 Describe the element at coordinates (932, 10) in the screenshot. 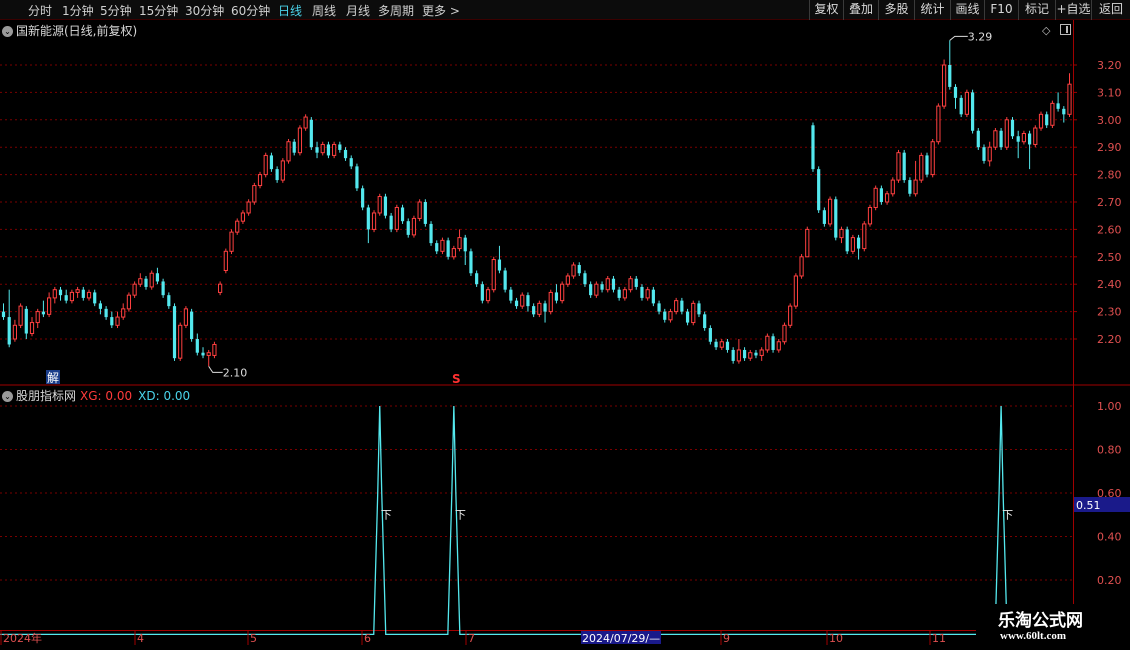

I see `toolbar-button-3: 统计` at that location.